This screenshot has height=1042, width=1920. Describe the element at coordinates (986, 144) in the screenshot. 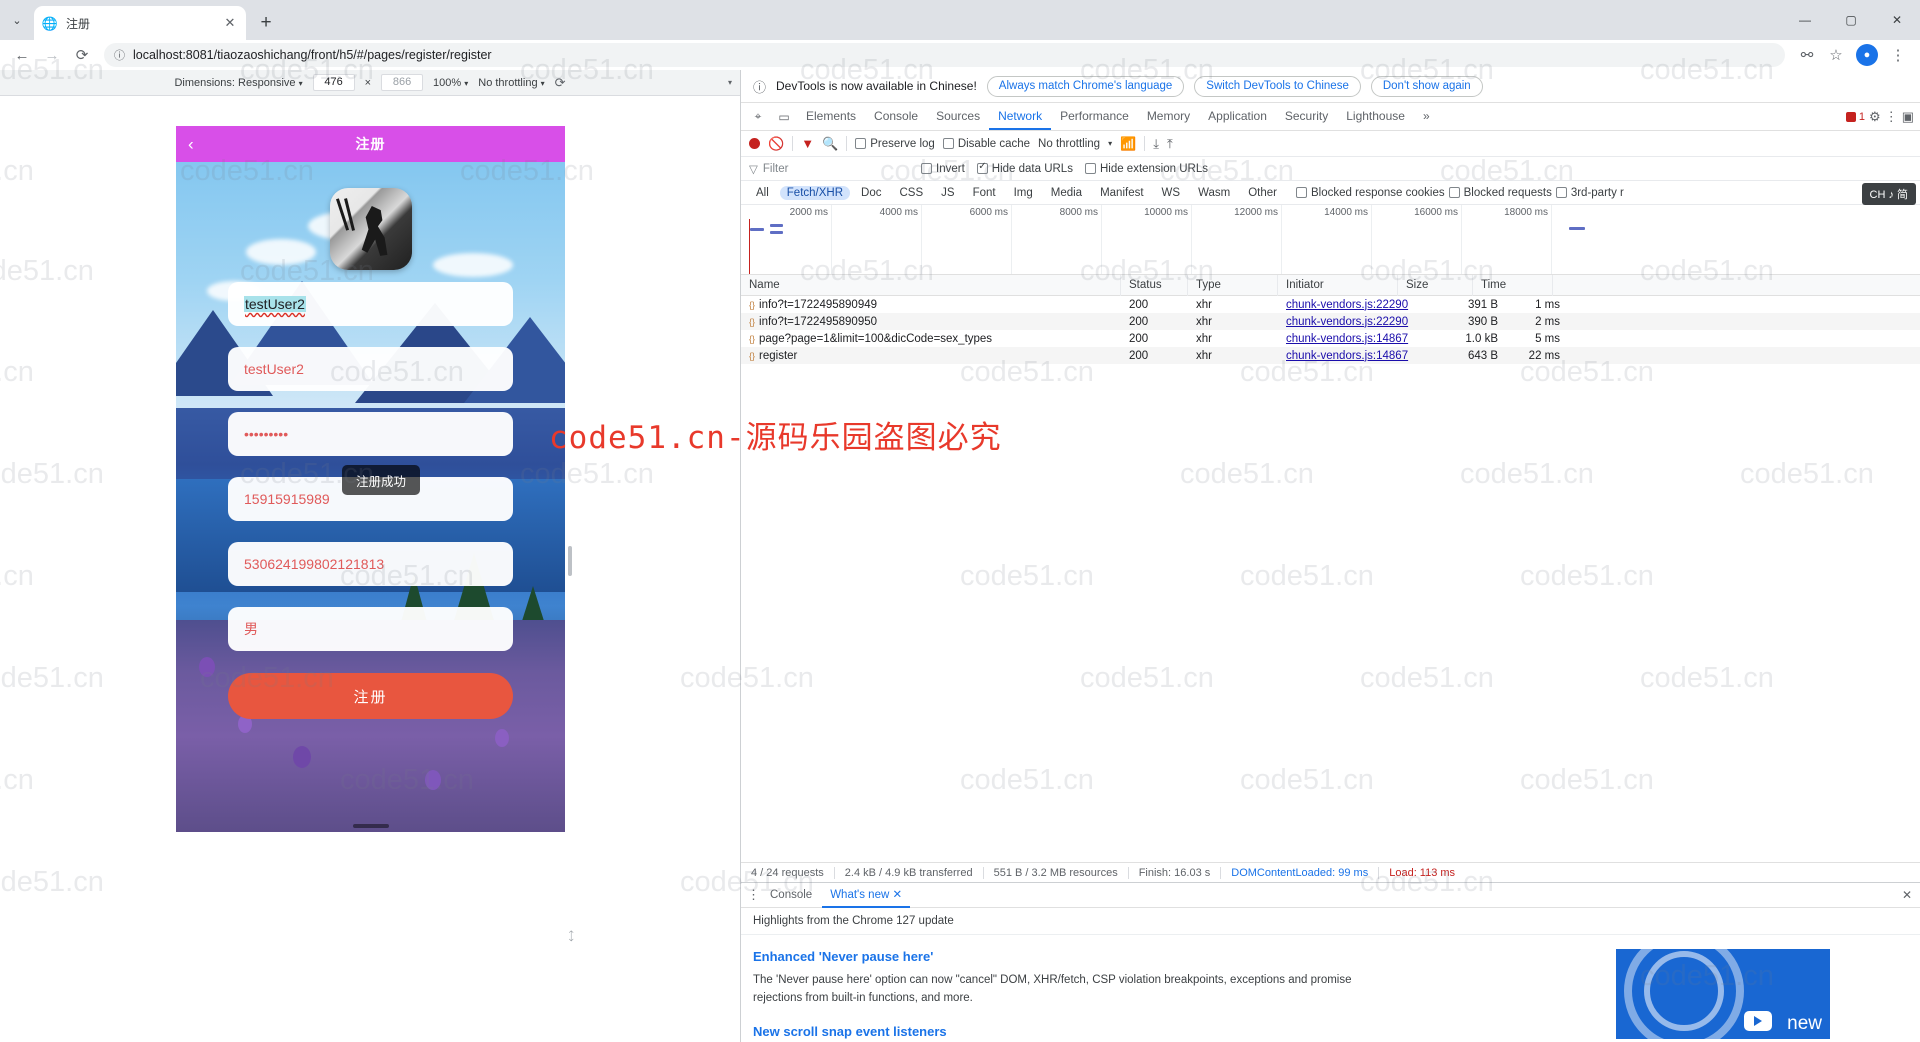

I see `disable-cache-checkbox: Disable cache` at that location.